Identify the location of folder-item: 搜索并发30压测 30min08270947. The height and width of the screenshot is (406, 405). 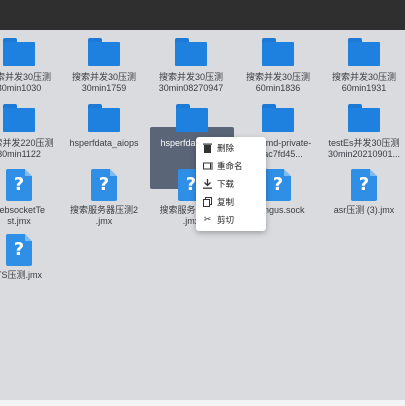
(191, 63).